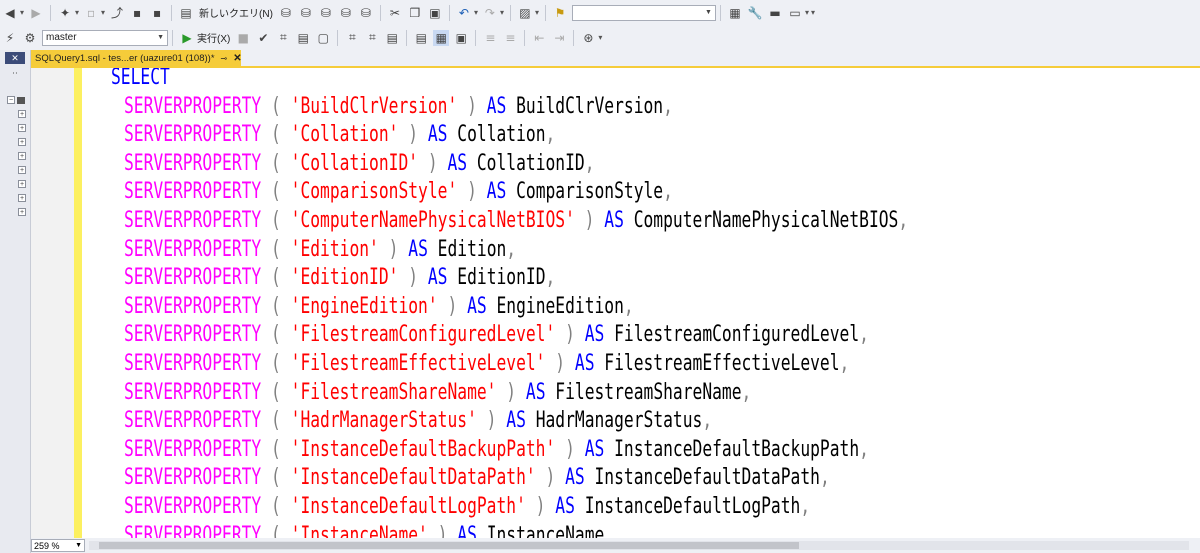  Describe the element at coordinates (140, 80) in the screenshot. I see `code-line: SELECT` at that location.